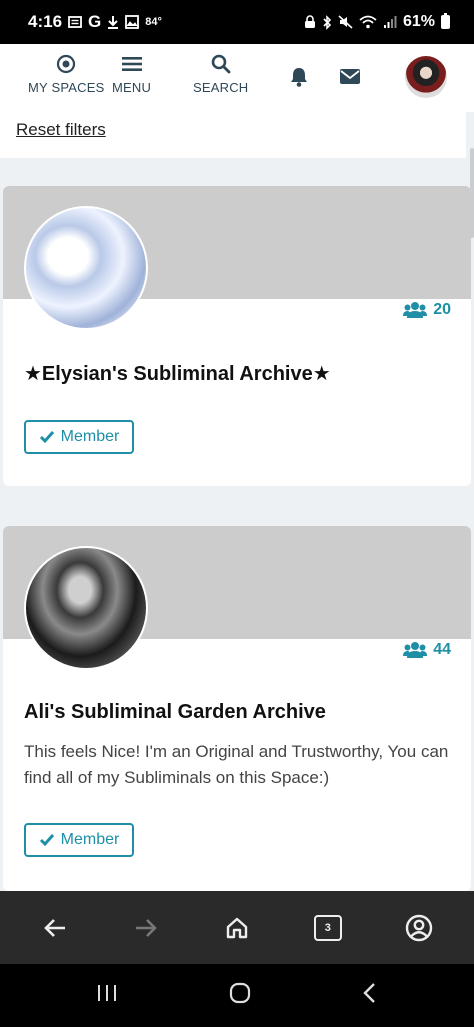 The height and width of the screenshot is (1027, 474). What do you see at coordinates (221, 87) in the screenshot?
I see `nav-search-label: SEARCH` at bounding box center [221, 87].